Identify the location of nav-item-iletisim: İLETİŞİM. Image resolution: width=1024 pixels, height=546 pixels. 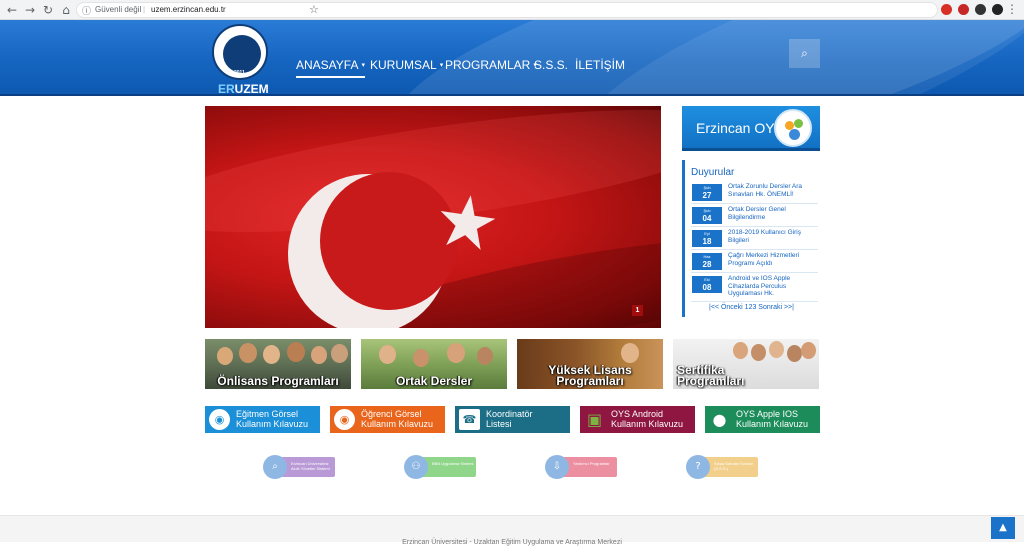
(600, 65).